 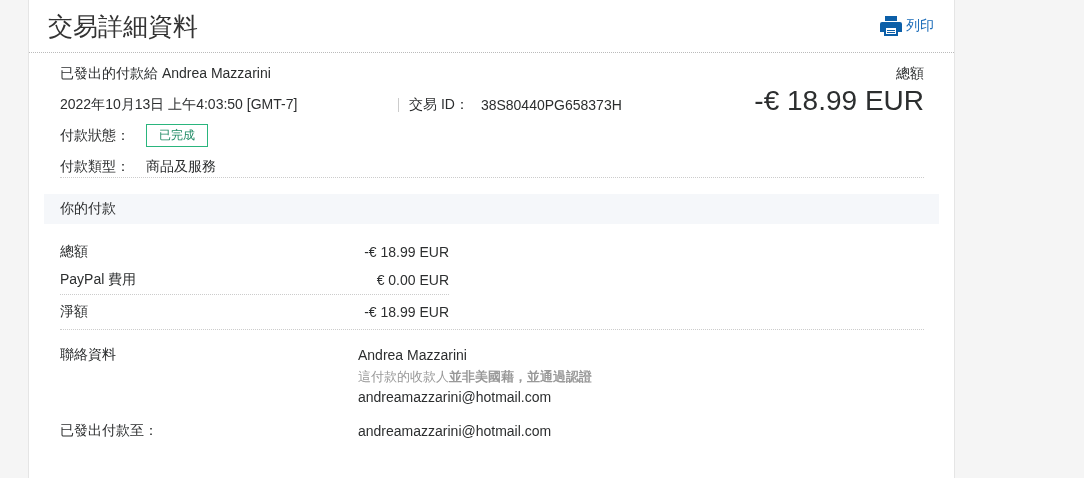 I want to click on net-label: 淨額, so click(x=74, y=312).